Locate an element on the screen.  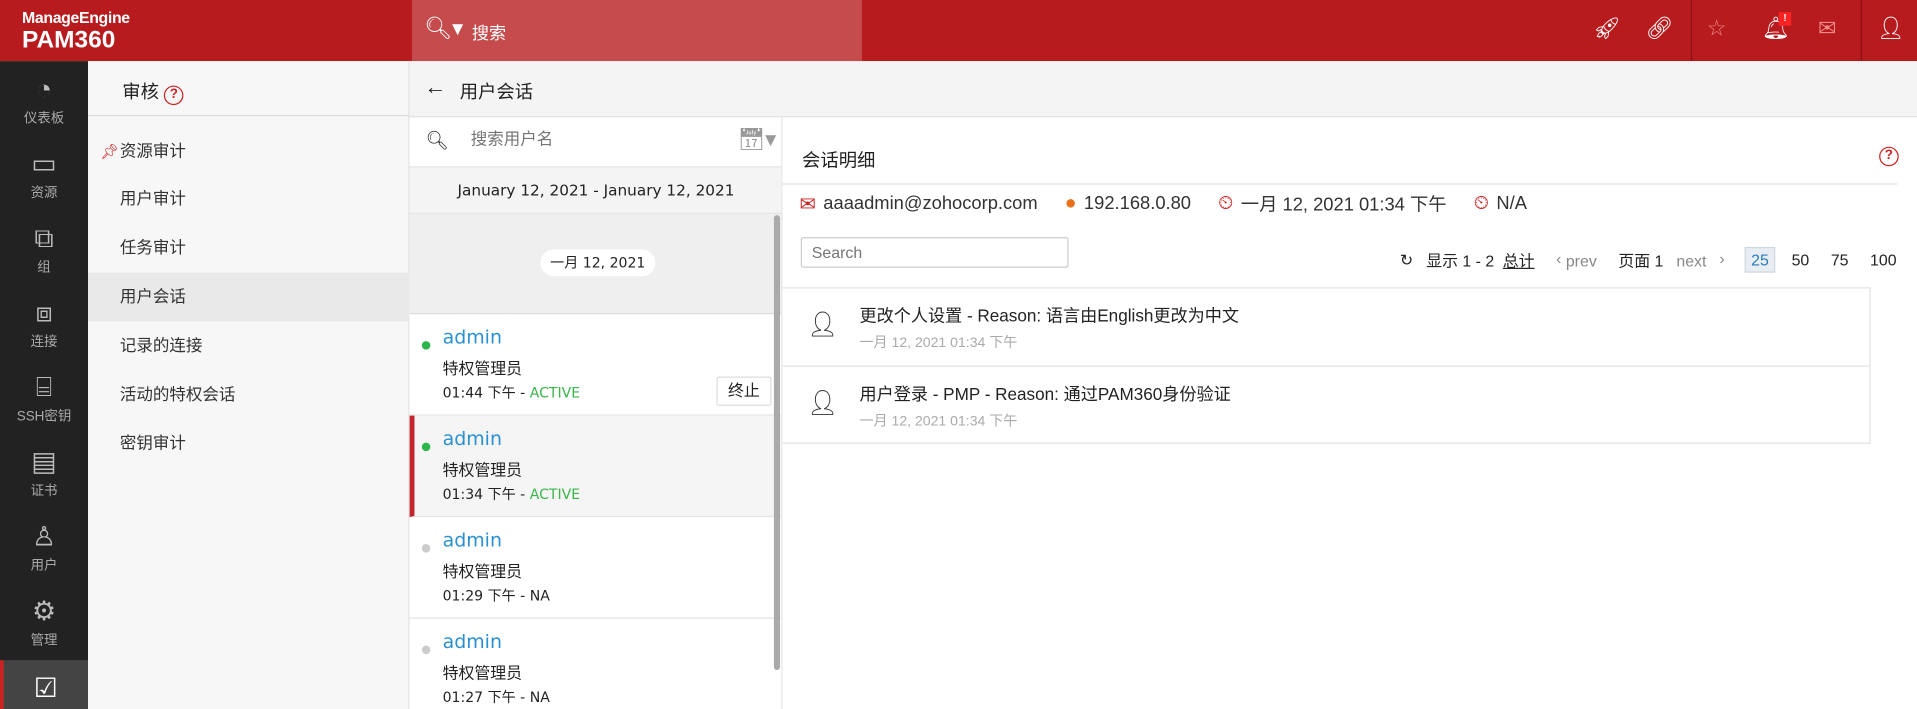
groups-icon: ⧉ is located at coordinates (44, 238).